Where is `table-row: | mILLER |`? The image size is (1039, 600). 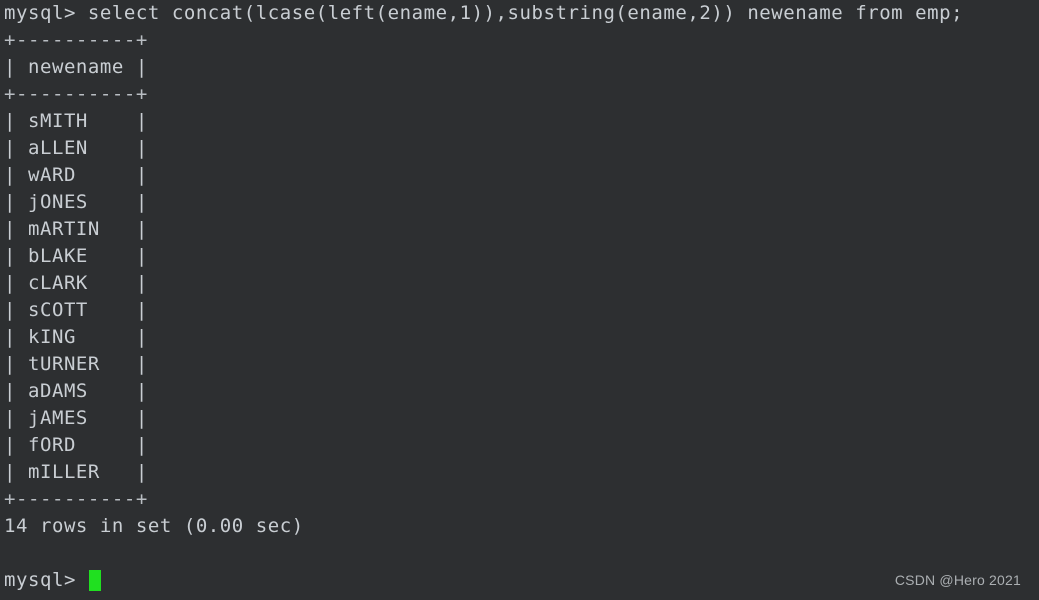 table-row: | mILLER | is located at coordinates (76, 472).